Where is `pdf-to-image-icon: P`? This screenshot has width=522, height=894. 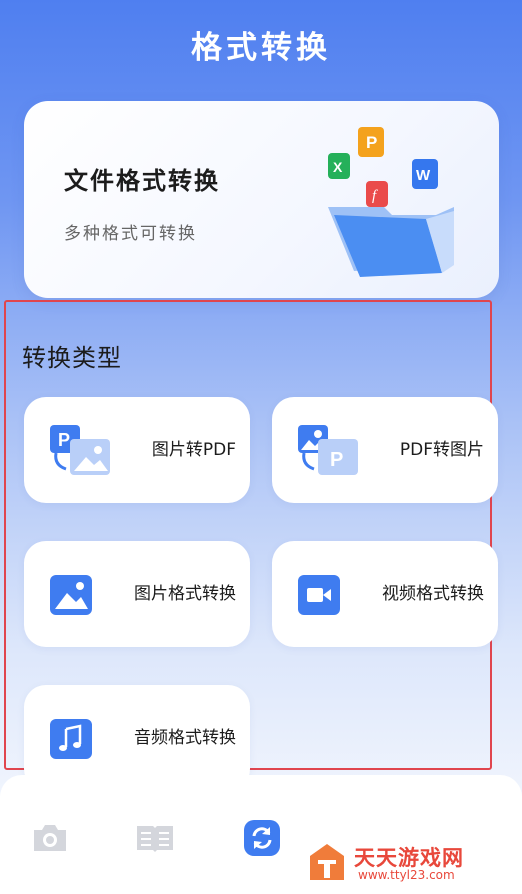
pdf-to-image-icon: P is located at coordinates (328, 450).